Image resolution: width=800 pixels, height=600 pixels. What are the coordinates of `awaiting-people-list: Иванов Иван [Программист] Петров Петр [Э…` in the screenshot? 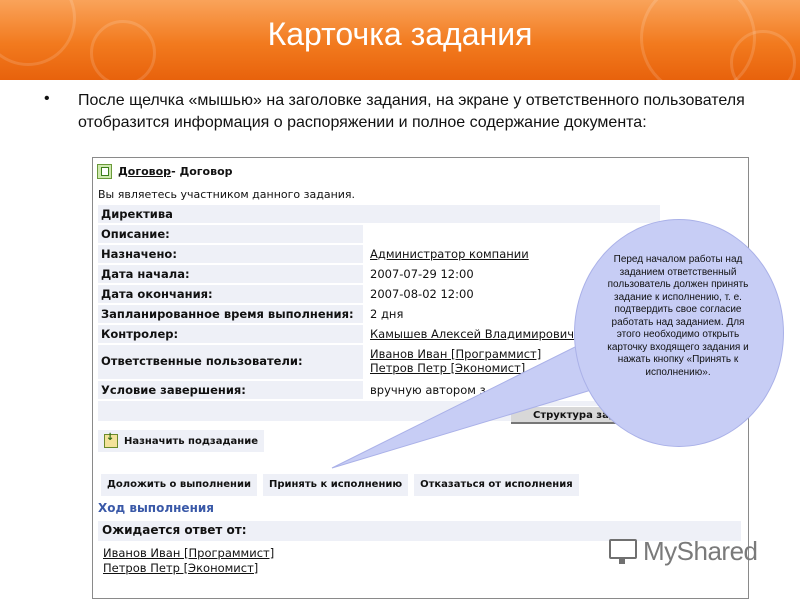 It's located at (188, 561).